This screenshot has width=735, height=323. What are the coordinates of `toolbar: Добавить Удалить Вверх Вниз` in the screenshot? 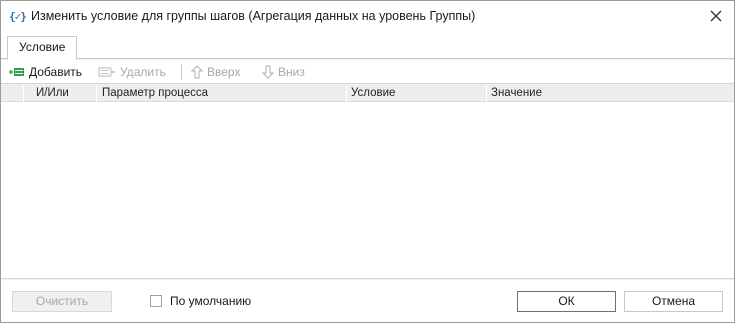 It's located at (367, 72).